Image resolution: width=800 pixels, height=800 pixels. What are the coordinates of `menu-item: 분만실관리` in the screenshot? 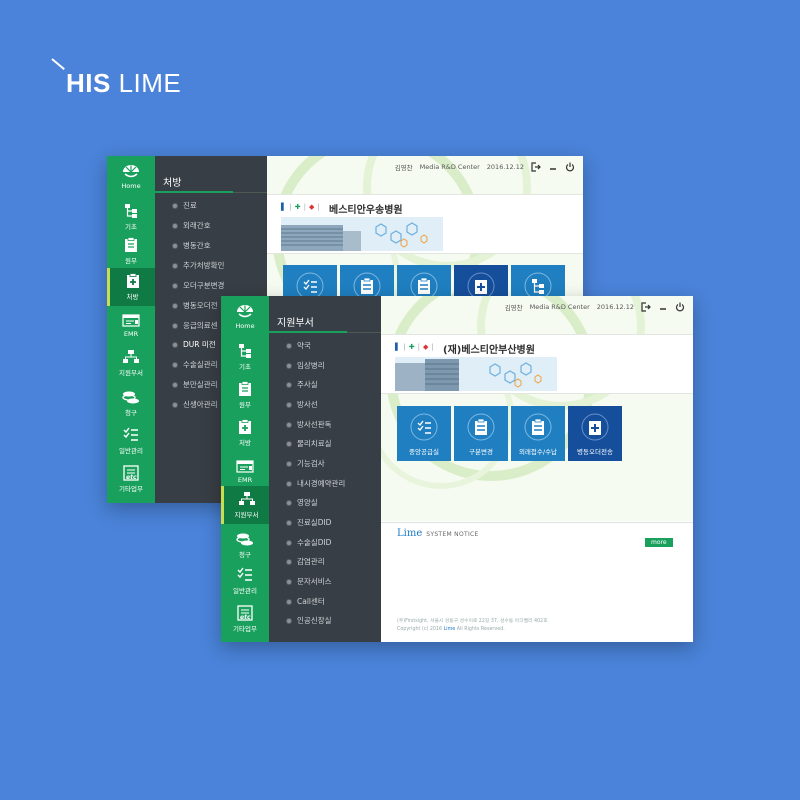 It's located at (195, 384).